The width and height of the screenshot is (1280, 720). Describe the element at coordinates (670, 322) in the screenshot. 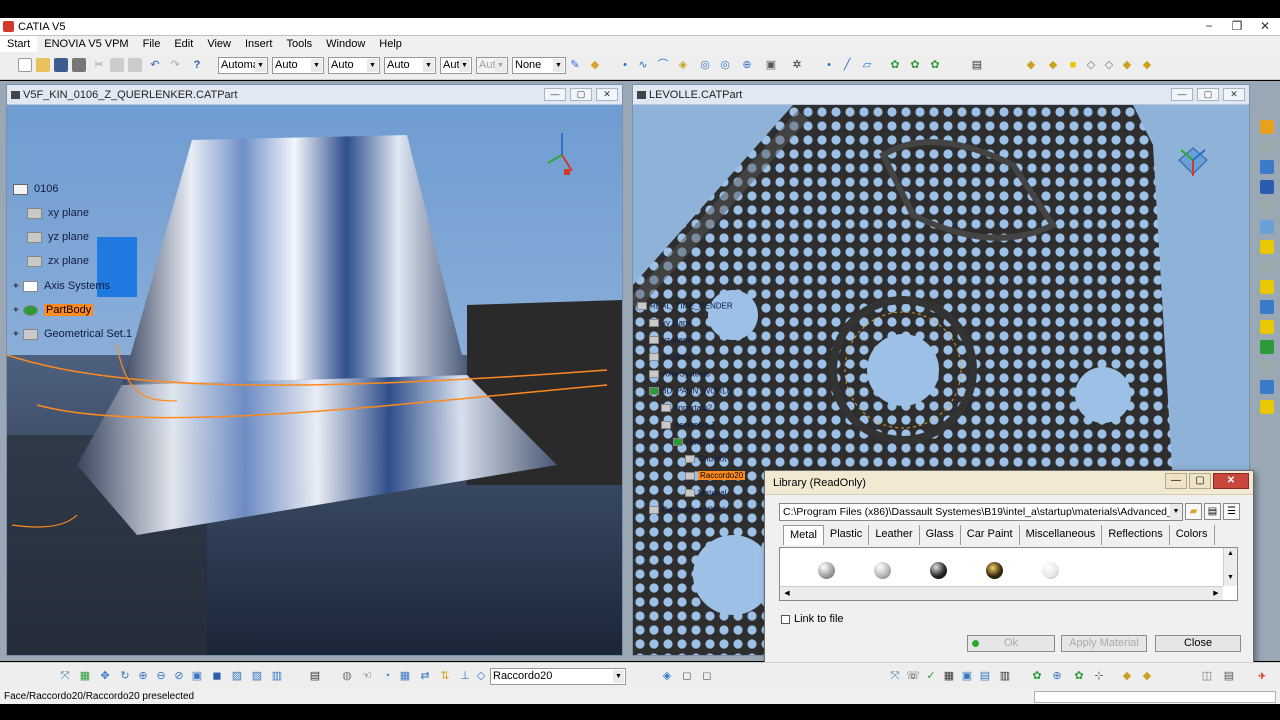

I see `tree-item-xy-plane: xy plane` at that location.